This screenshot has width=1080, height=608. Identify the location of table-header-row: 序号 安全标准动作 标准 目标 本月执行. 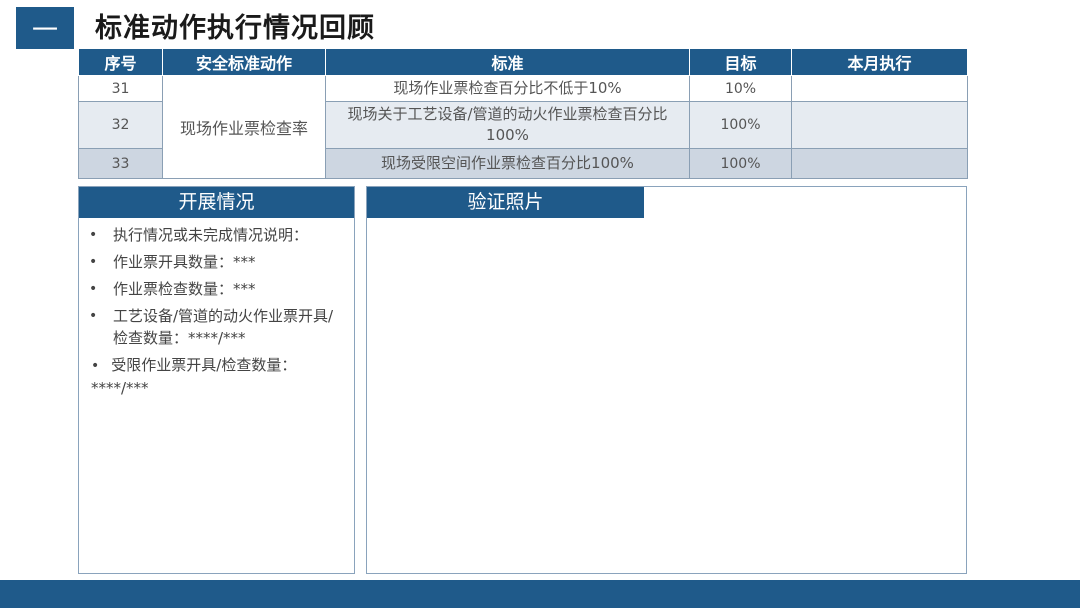
(523, 62).